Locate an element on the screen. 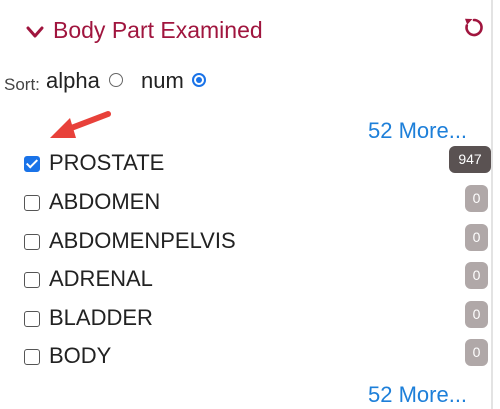 The width and height of the screenshot is (500, 409). sort-alpha-radio is located at coordinates (116, 80).